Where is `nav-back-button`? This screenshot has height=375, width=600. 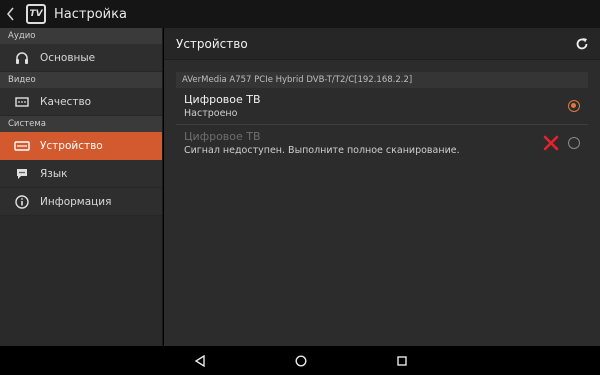
nav-back-button is located at coordinates (200, 361).